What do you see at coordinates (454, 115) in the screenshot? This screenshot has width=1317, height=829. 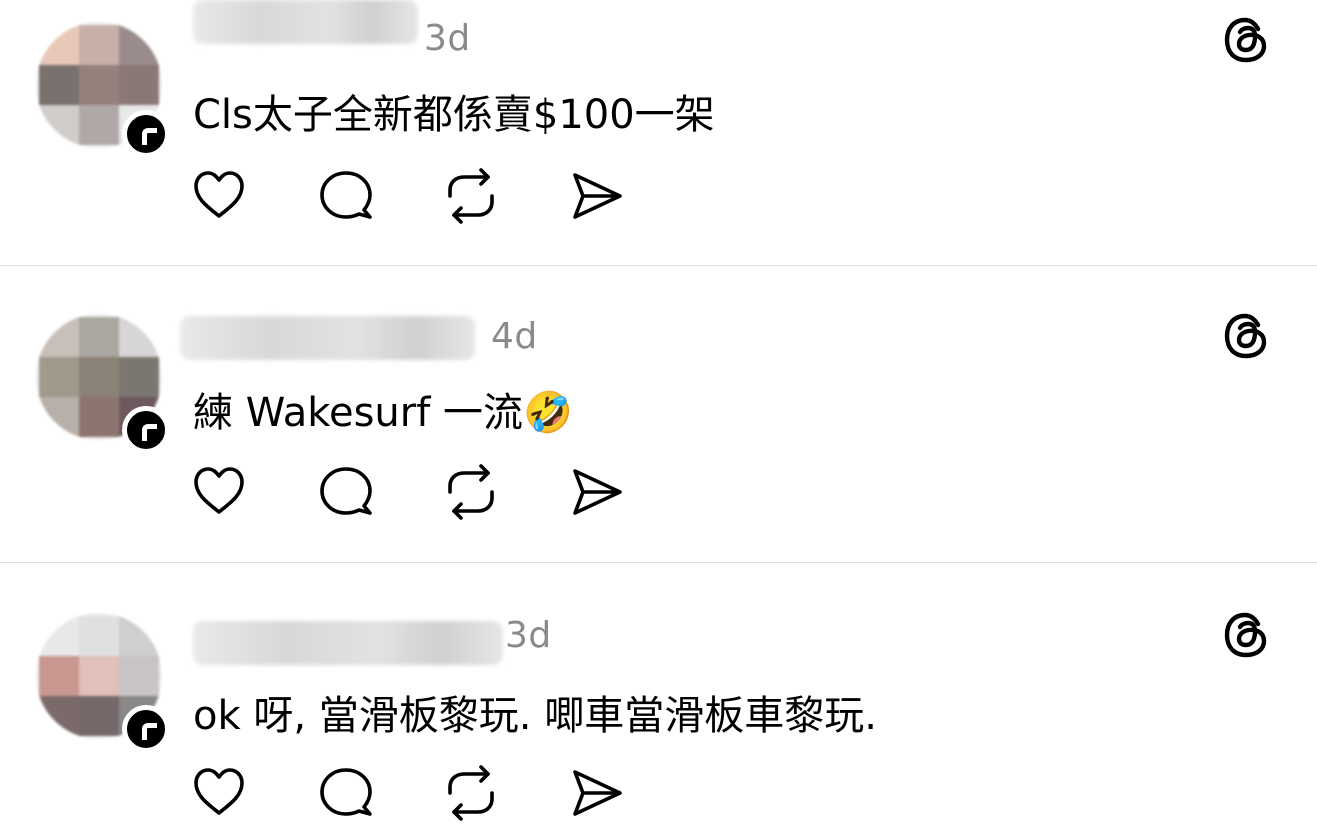 I see `post-text: Cls太子全新都係賣$100一架` at bounding box center [454, 115].